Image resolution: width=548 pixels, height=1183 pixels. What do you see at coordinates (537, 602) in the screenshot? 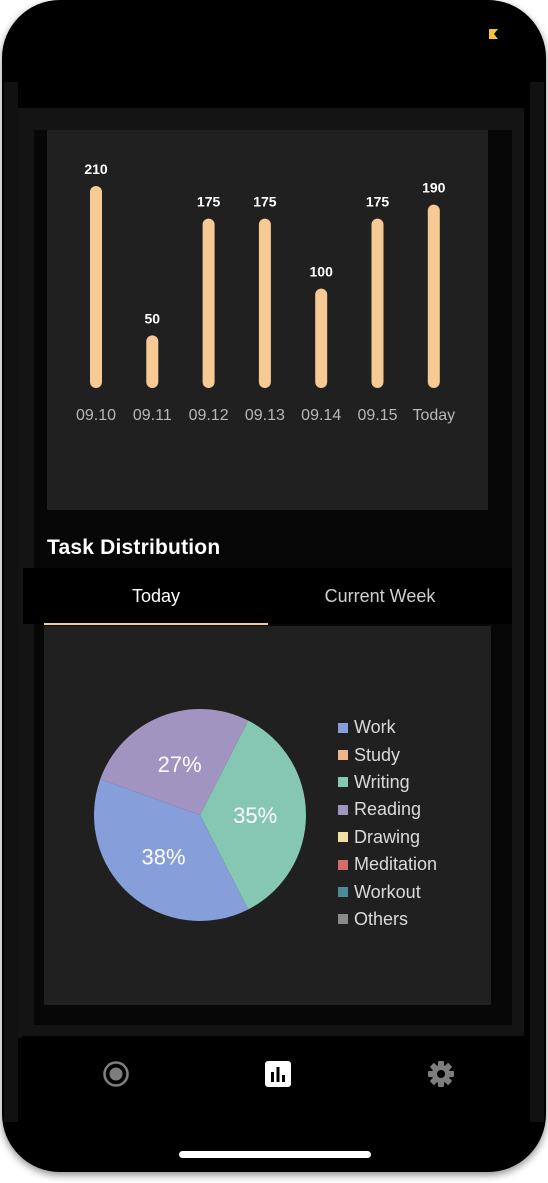
I see `frame-edge-right` at bounding box center [537, 602].